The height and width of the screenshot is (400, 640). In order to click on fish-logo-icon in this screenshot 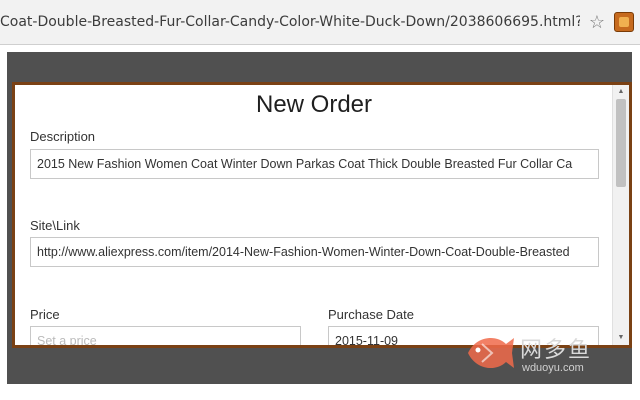, I will do `click(491, 353)`.